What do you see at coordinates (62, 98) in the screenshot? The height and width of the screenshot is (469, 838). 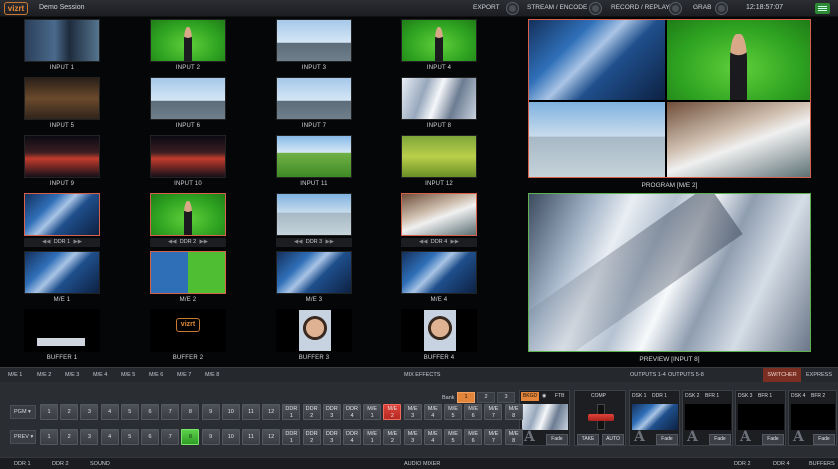 I see `input-5-thumbnail` at bounding box center [62, 98].